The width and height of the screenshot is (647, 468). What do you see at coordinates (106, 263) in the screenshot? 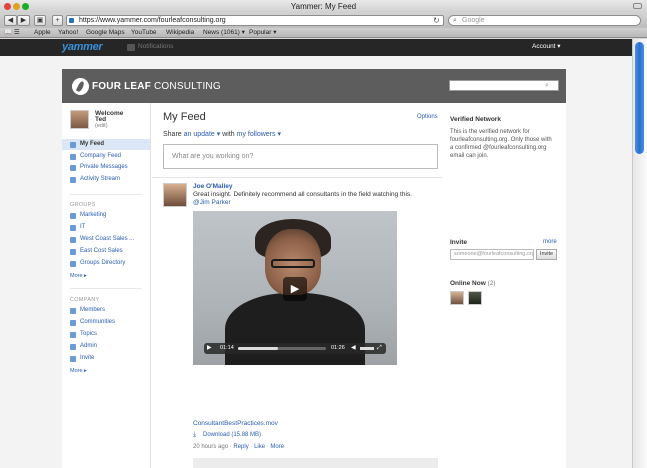
I see `nav-item-groups-directory: Groups Directory` at bounding box center [106, 263].